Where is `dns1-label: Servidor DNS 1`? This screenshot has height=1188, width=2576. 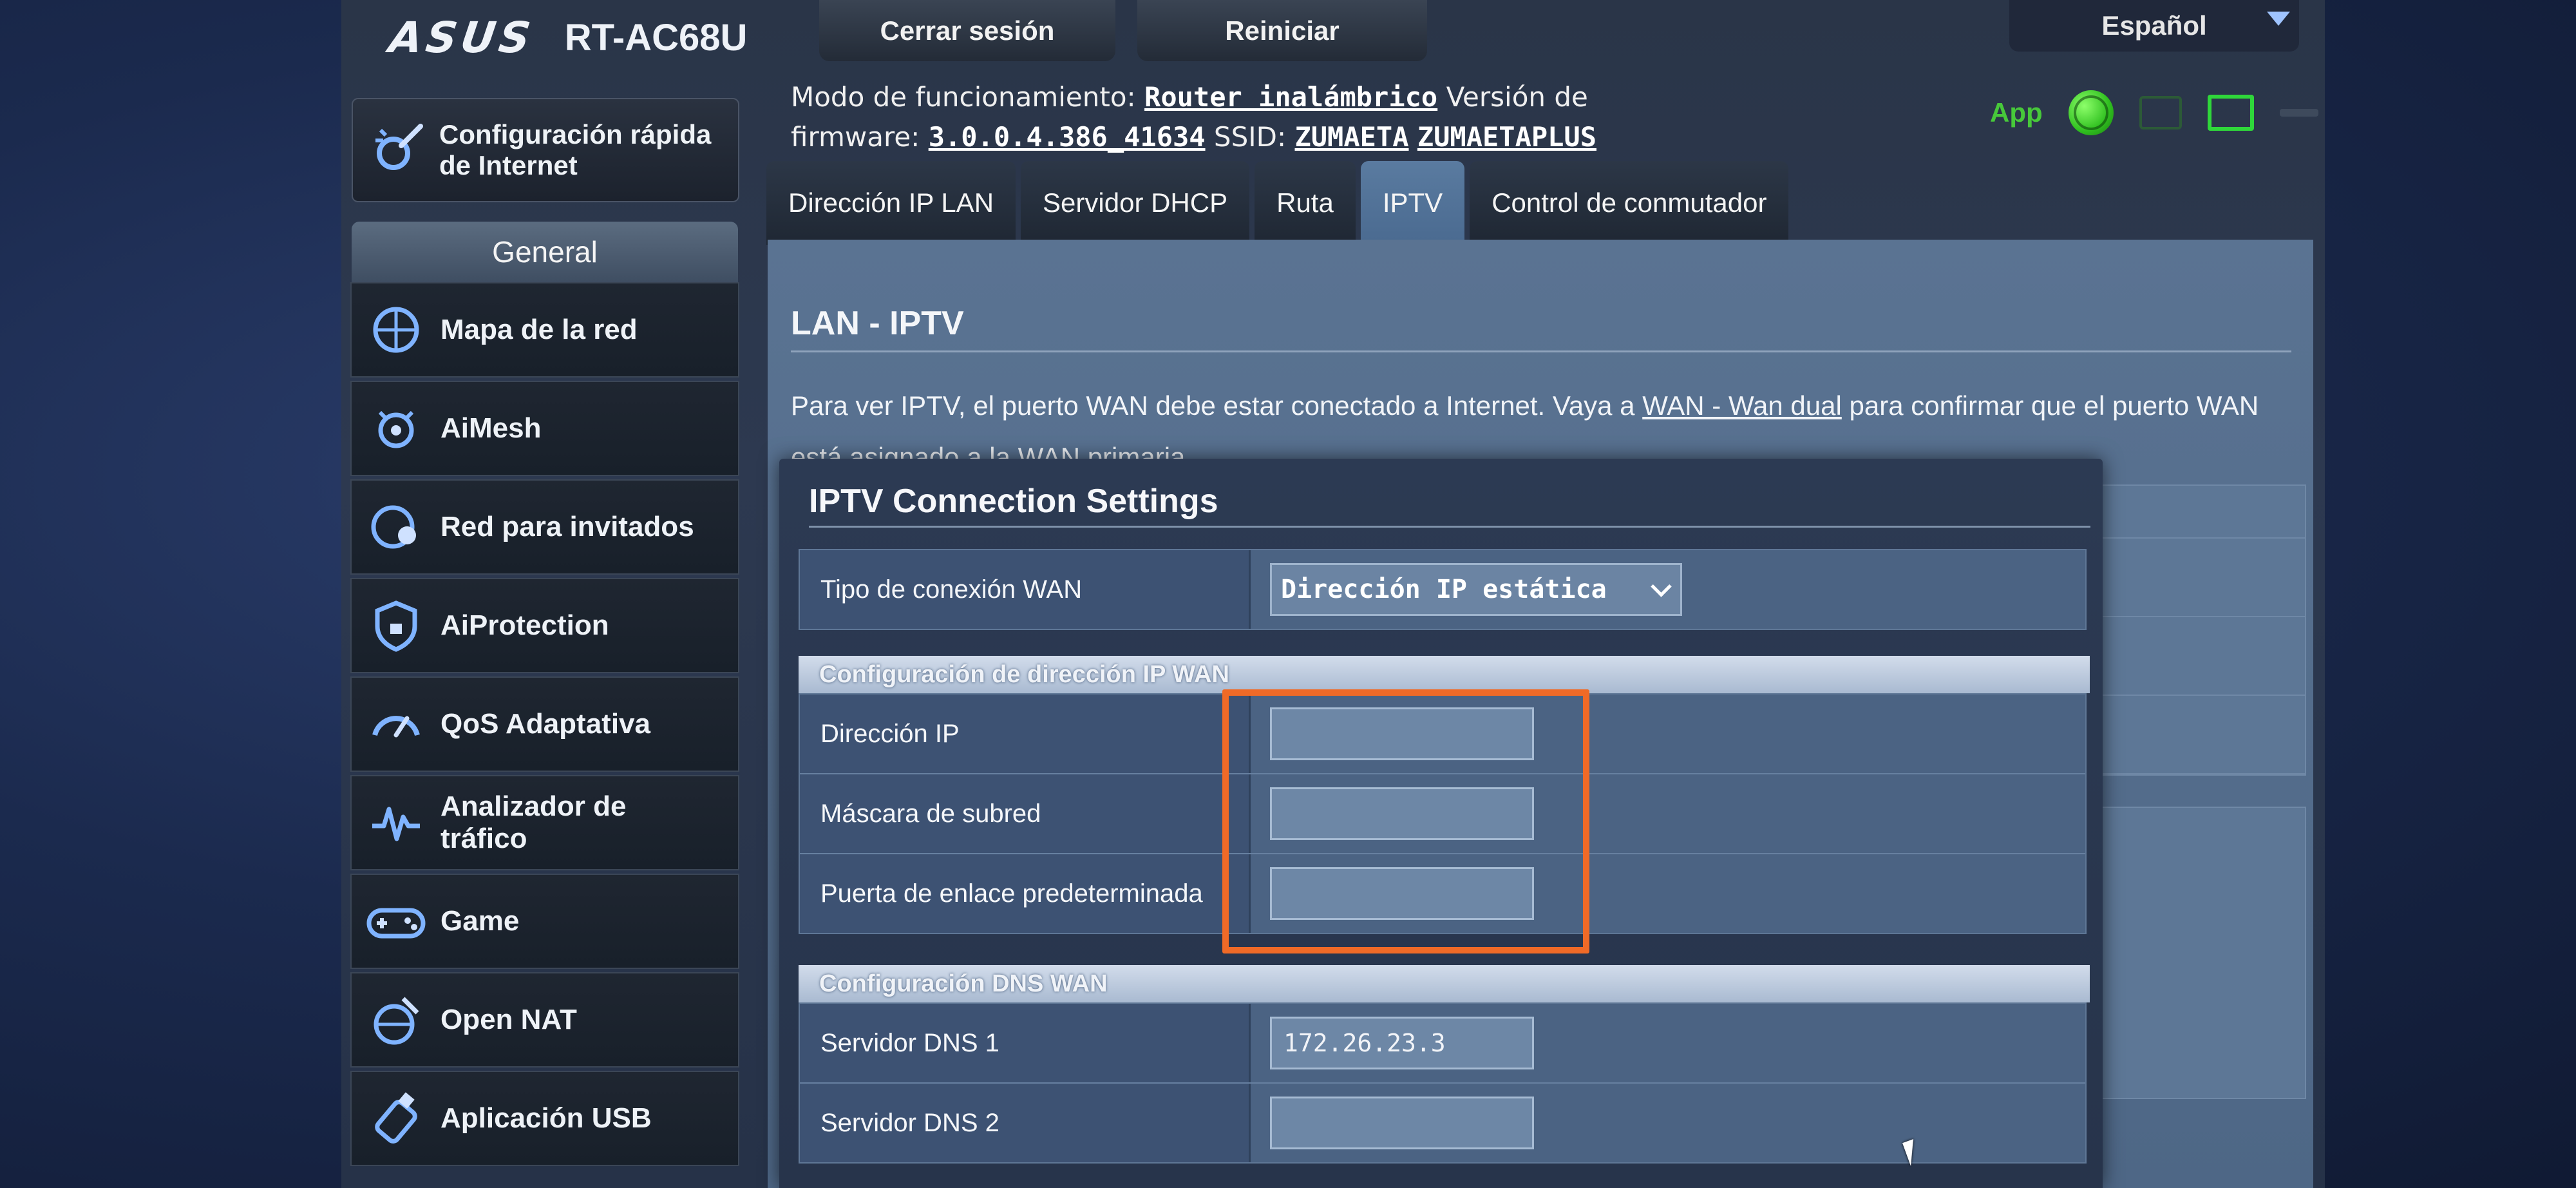 dns1-label: Servidor DNS 1 is located at coordinates (1026, 1043).